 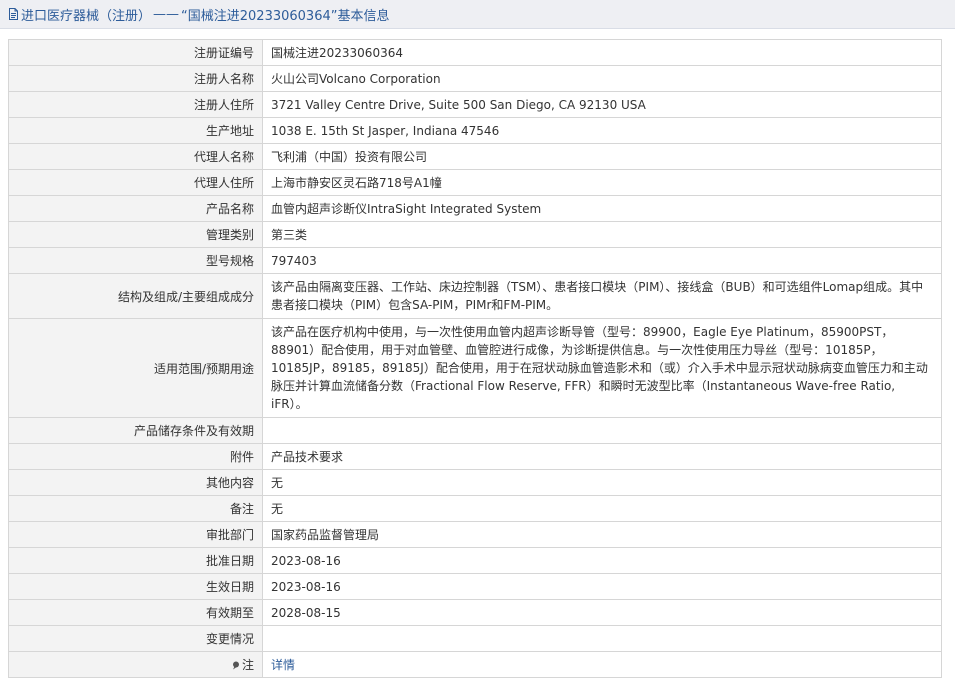 I want to click on table-row: 注 详情, so click(x=475, y=664).